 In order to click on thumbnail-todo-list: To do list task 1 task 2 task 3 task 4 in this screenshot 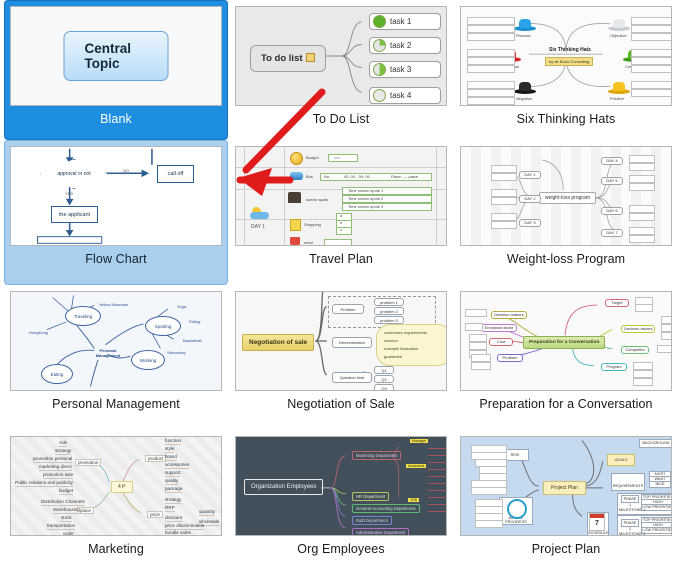, I will do `click(341, 56)`.